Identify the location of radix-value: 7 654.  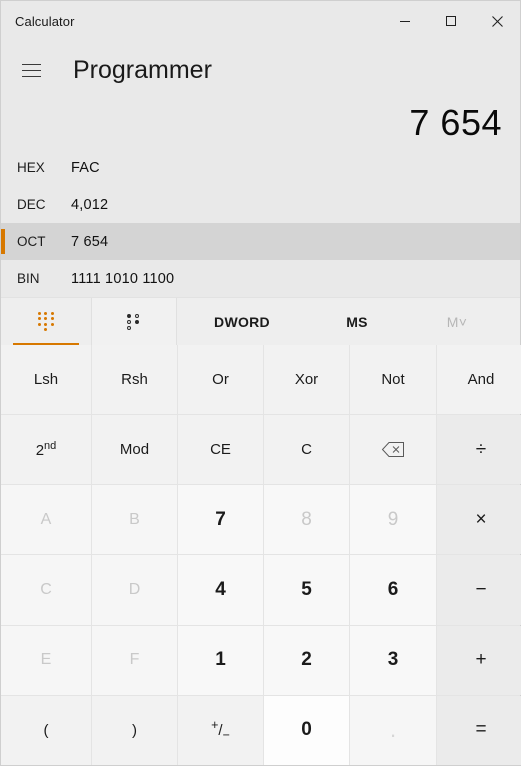
(90, 241).